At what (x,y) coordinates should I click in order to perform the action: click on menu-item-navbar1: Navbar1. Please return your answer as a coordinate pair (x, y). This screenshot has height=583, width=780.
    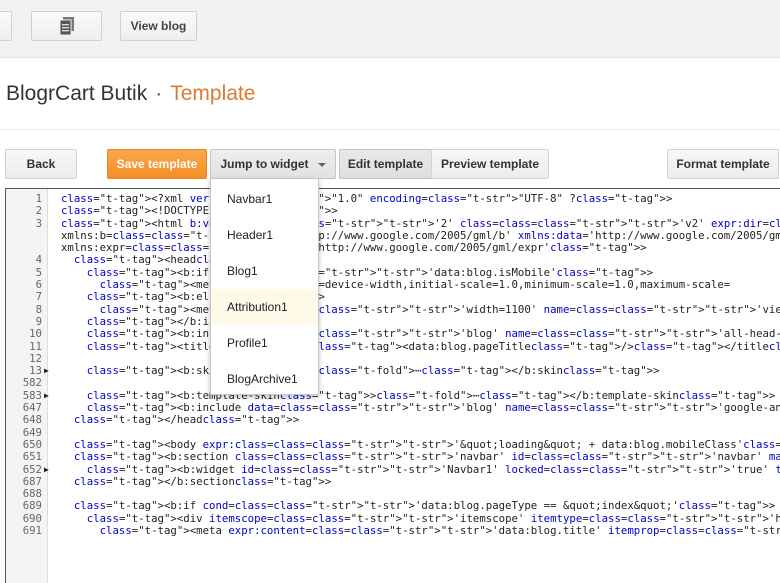
    Looking at the image, I should click on (264, 199).